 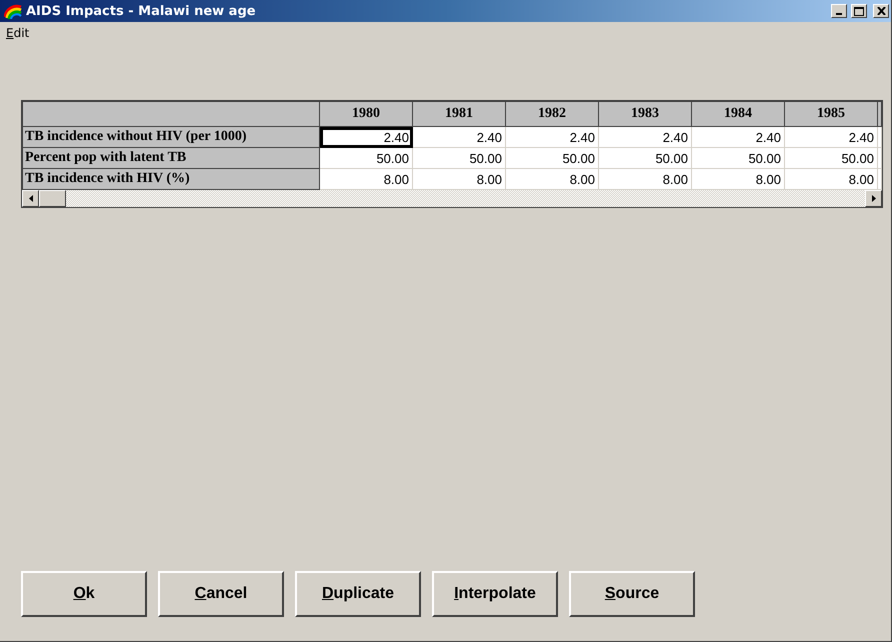 I want to click on maximize-icon, so click(x=859, y=11).